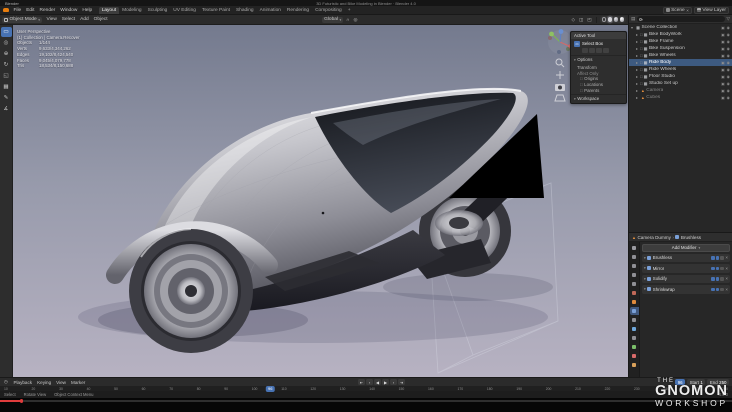 This screenshot has width=732, height=412. I want to click on viewport-menu-item: Add, so click(85, 19).